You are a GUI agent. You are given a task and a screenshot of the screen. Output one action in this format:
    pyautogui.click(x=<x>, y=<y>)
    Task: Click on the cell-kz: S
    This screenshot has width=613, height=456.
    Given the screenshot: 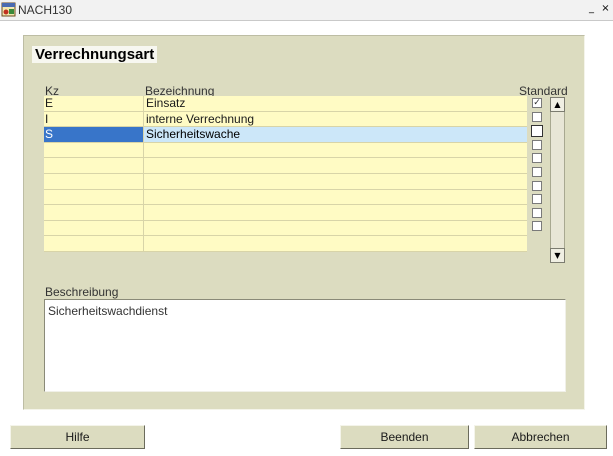 What is the action you would take?
    pyautogui.click(x=94, y=134)
    